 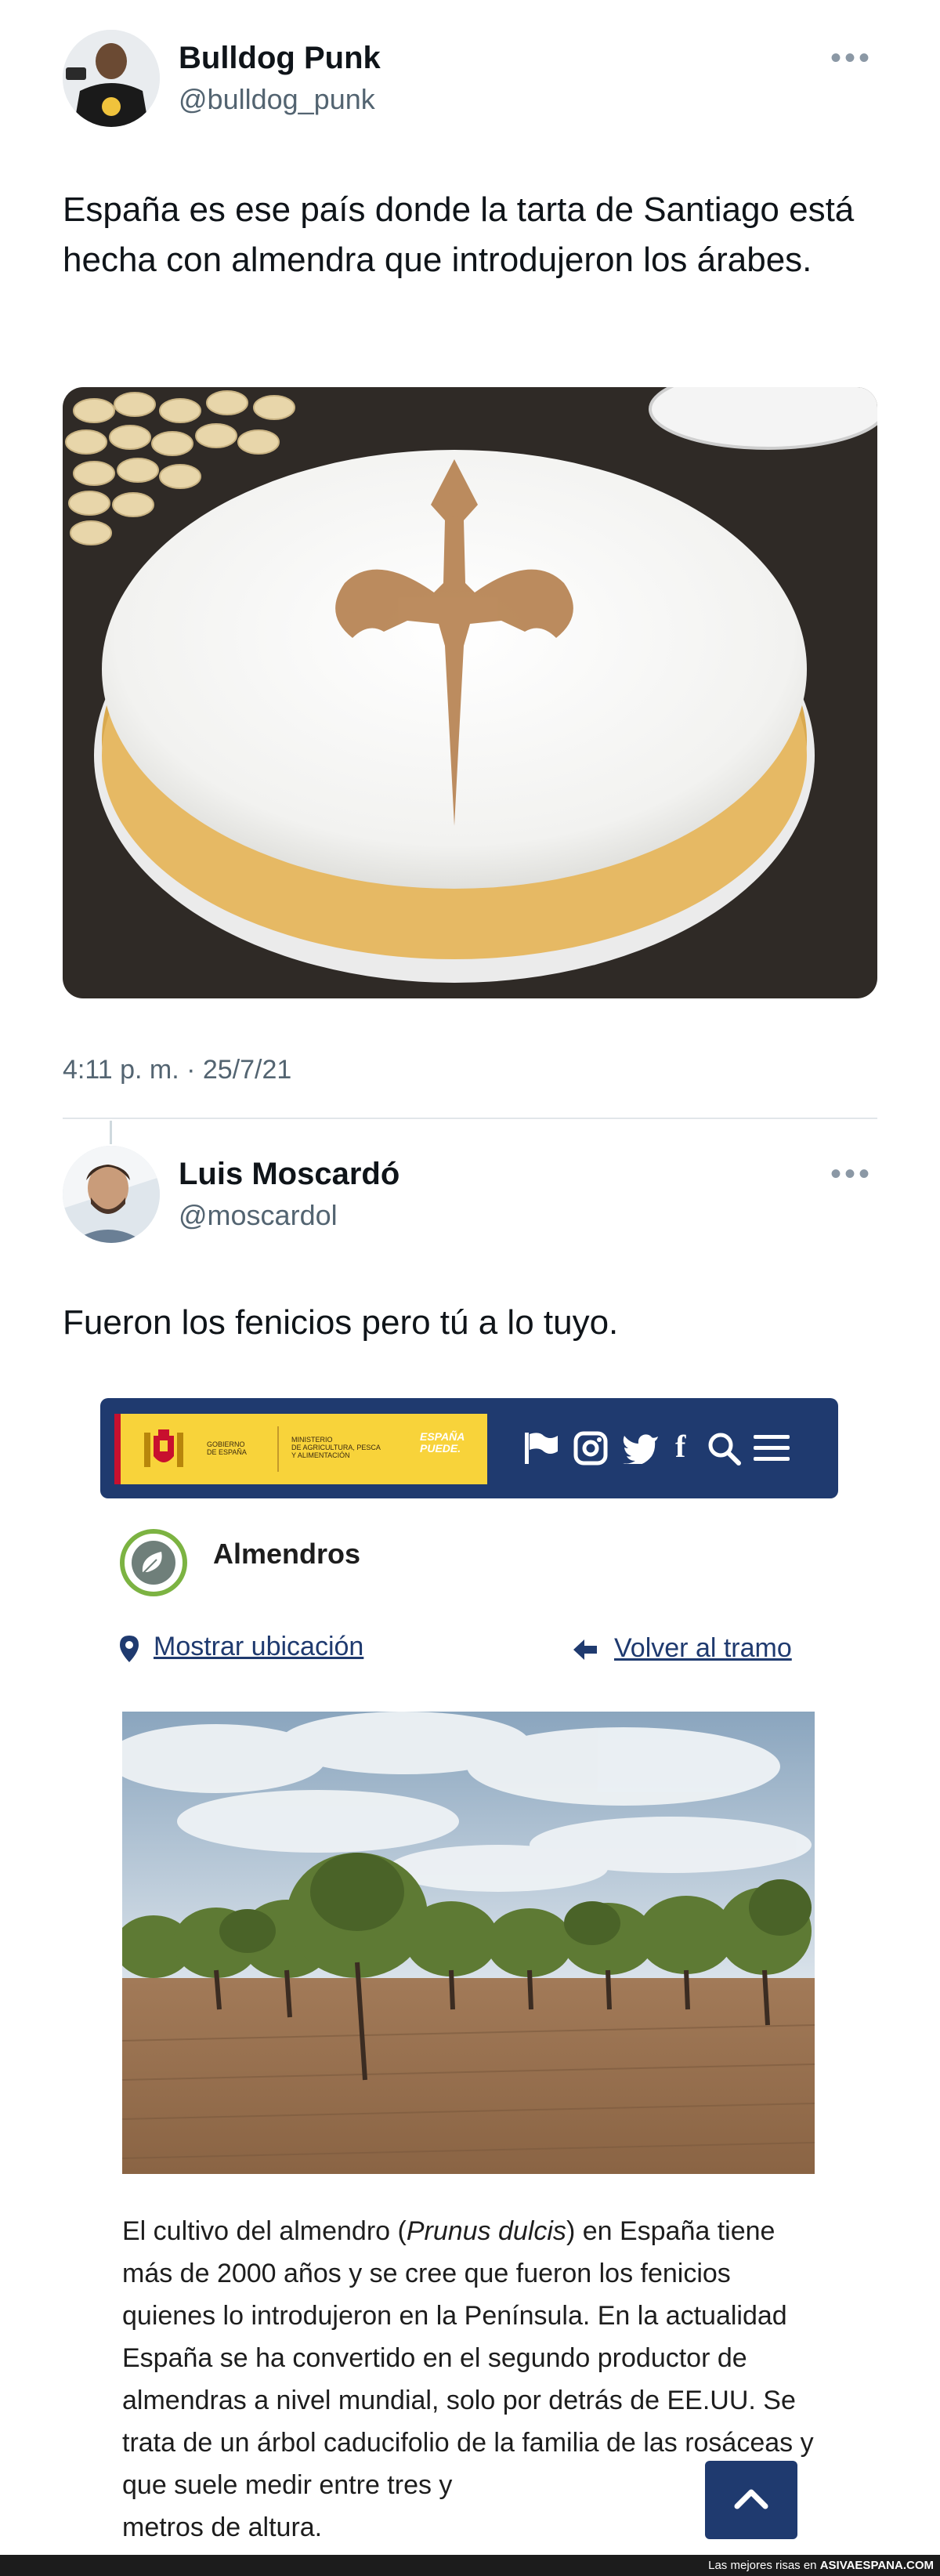 I want to click on site-footer: Las mejores risas en ASIVAESPANA.COM, so click(x=470, y=2565).